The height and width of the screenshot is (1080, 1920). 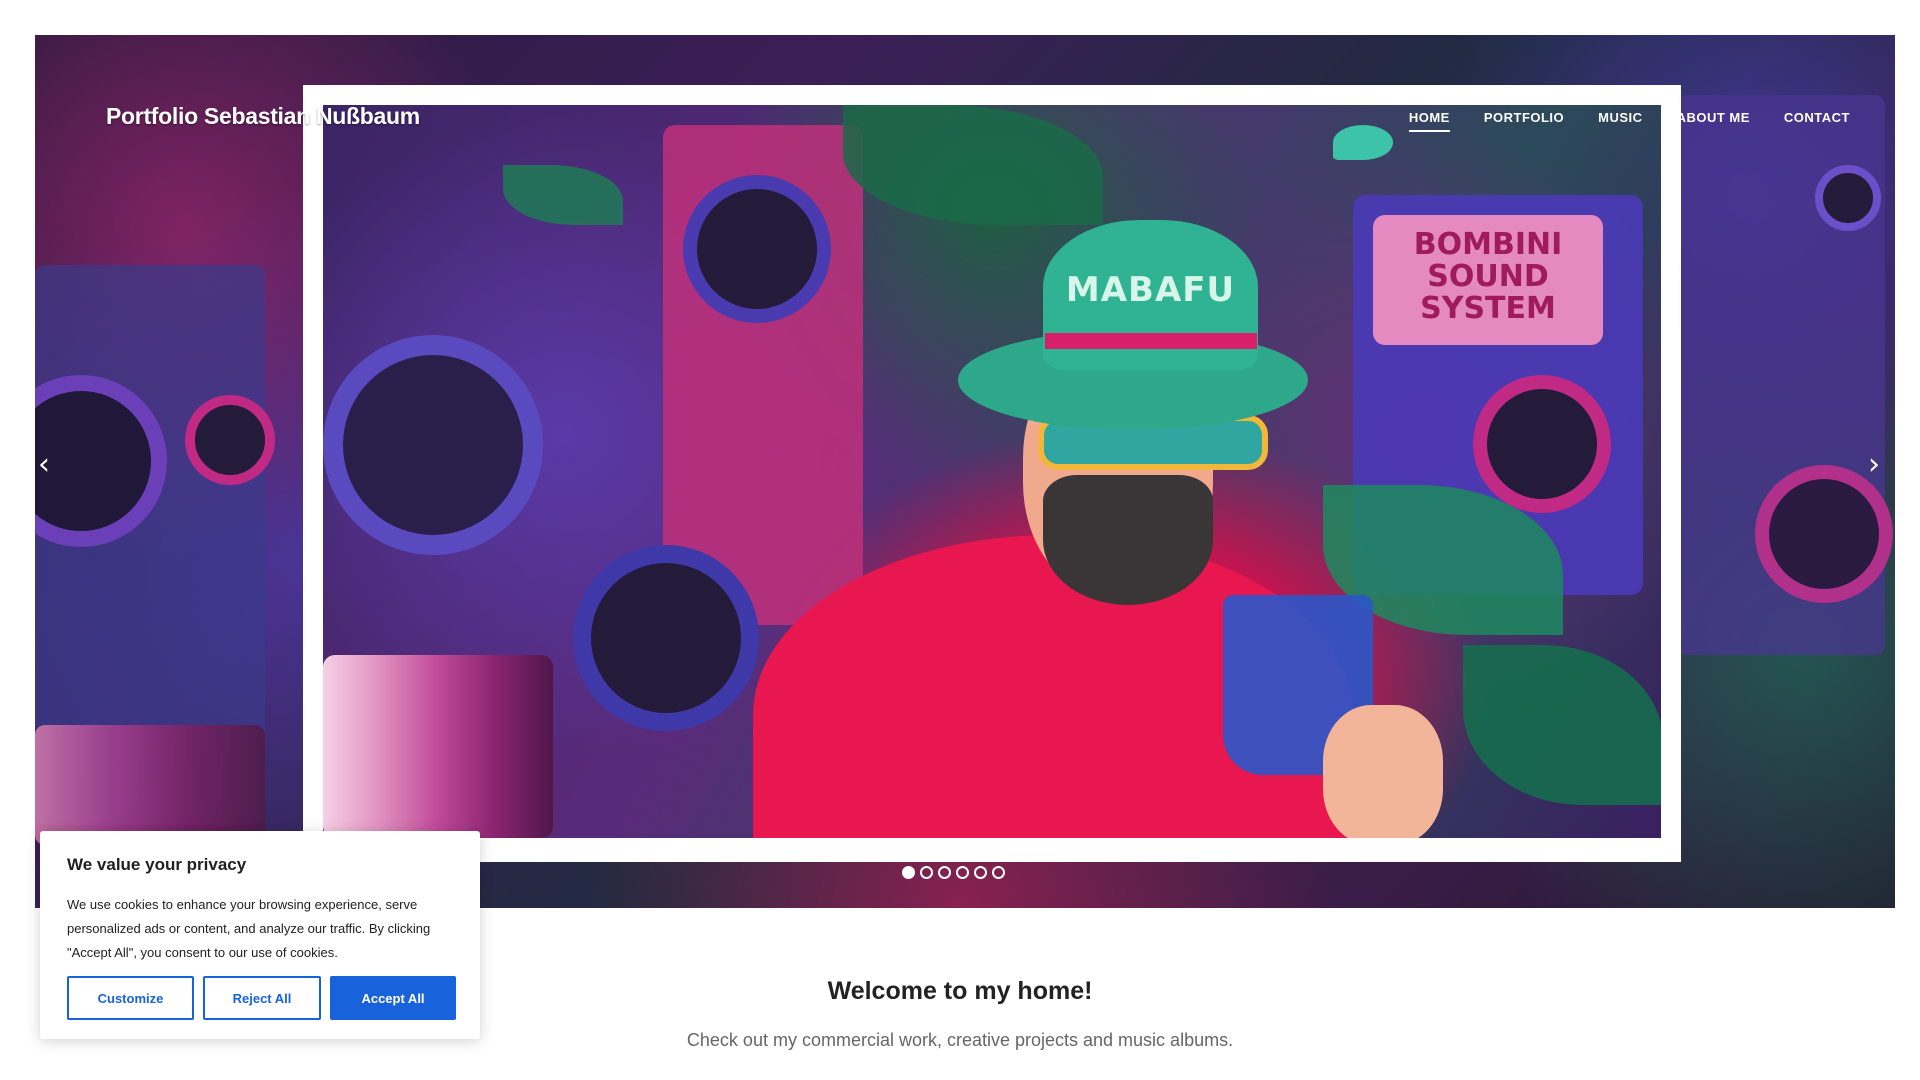 I want to click on nav-about-me: ABOUT ME, so click(x=1713, y=121).